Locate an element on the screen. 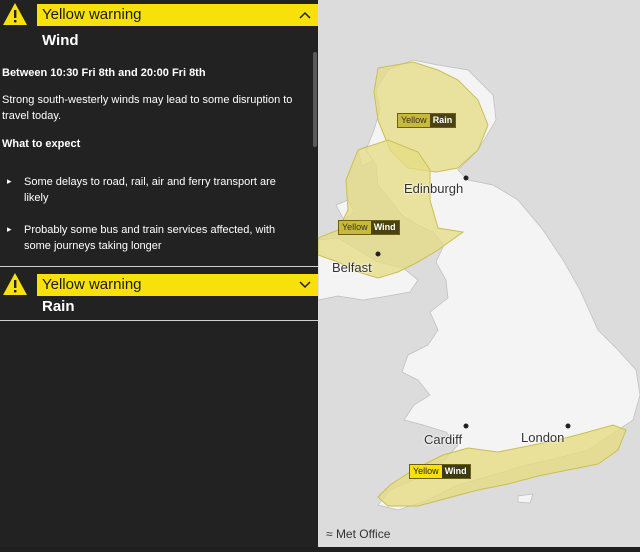  wind-warning-badge-south: Yellow Wind is located at coordinates (440, 471).